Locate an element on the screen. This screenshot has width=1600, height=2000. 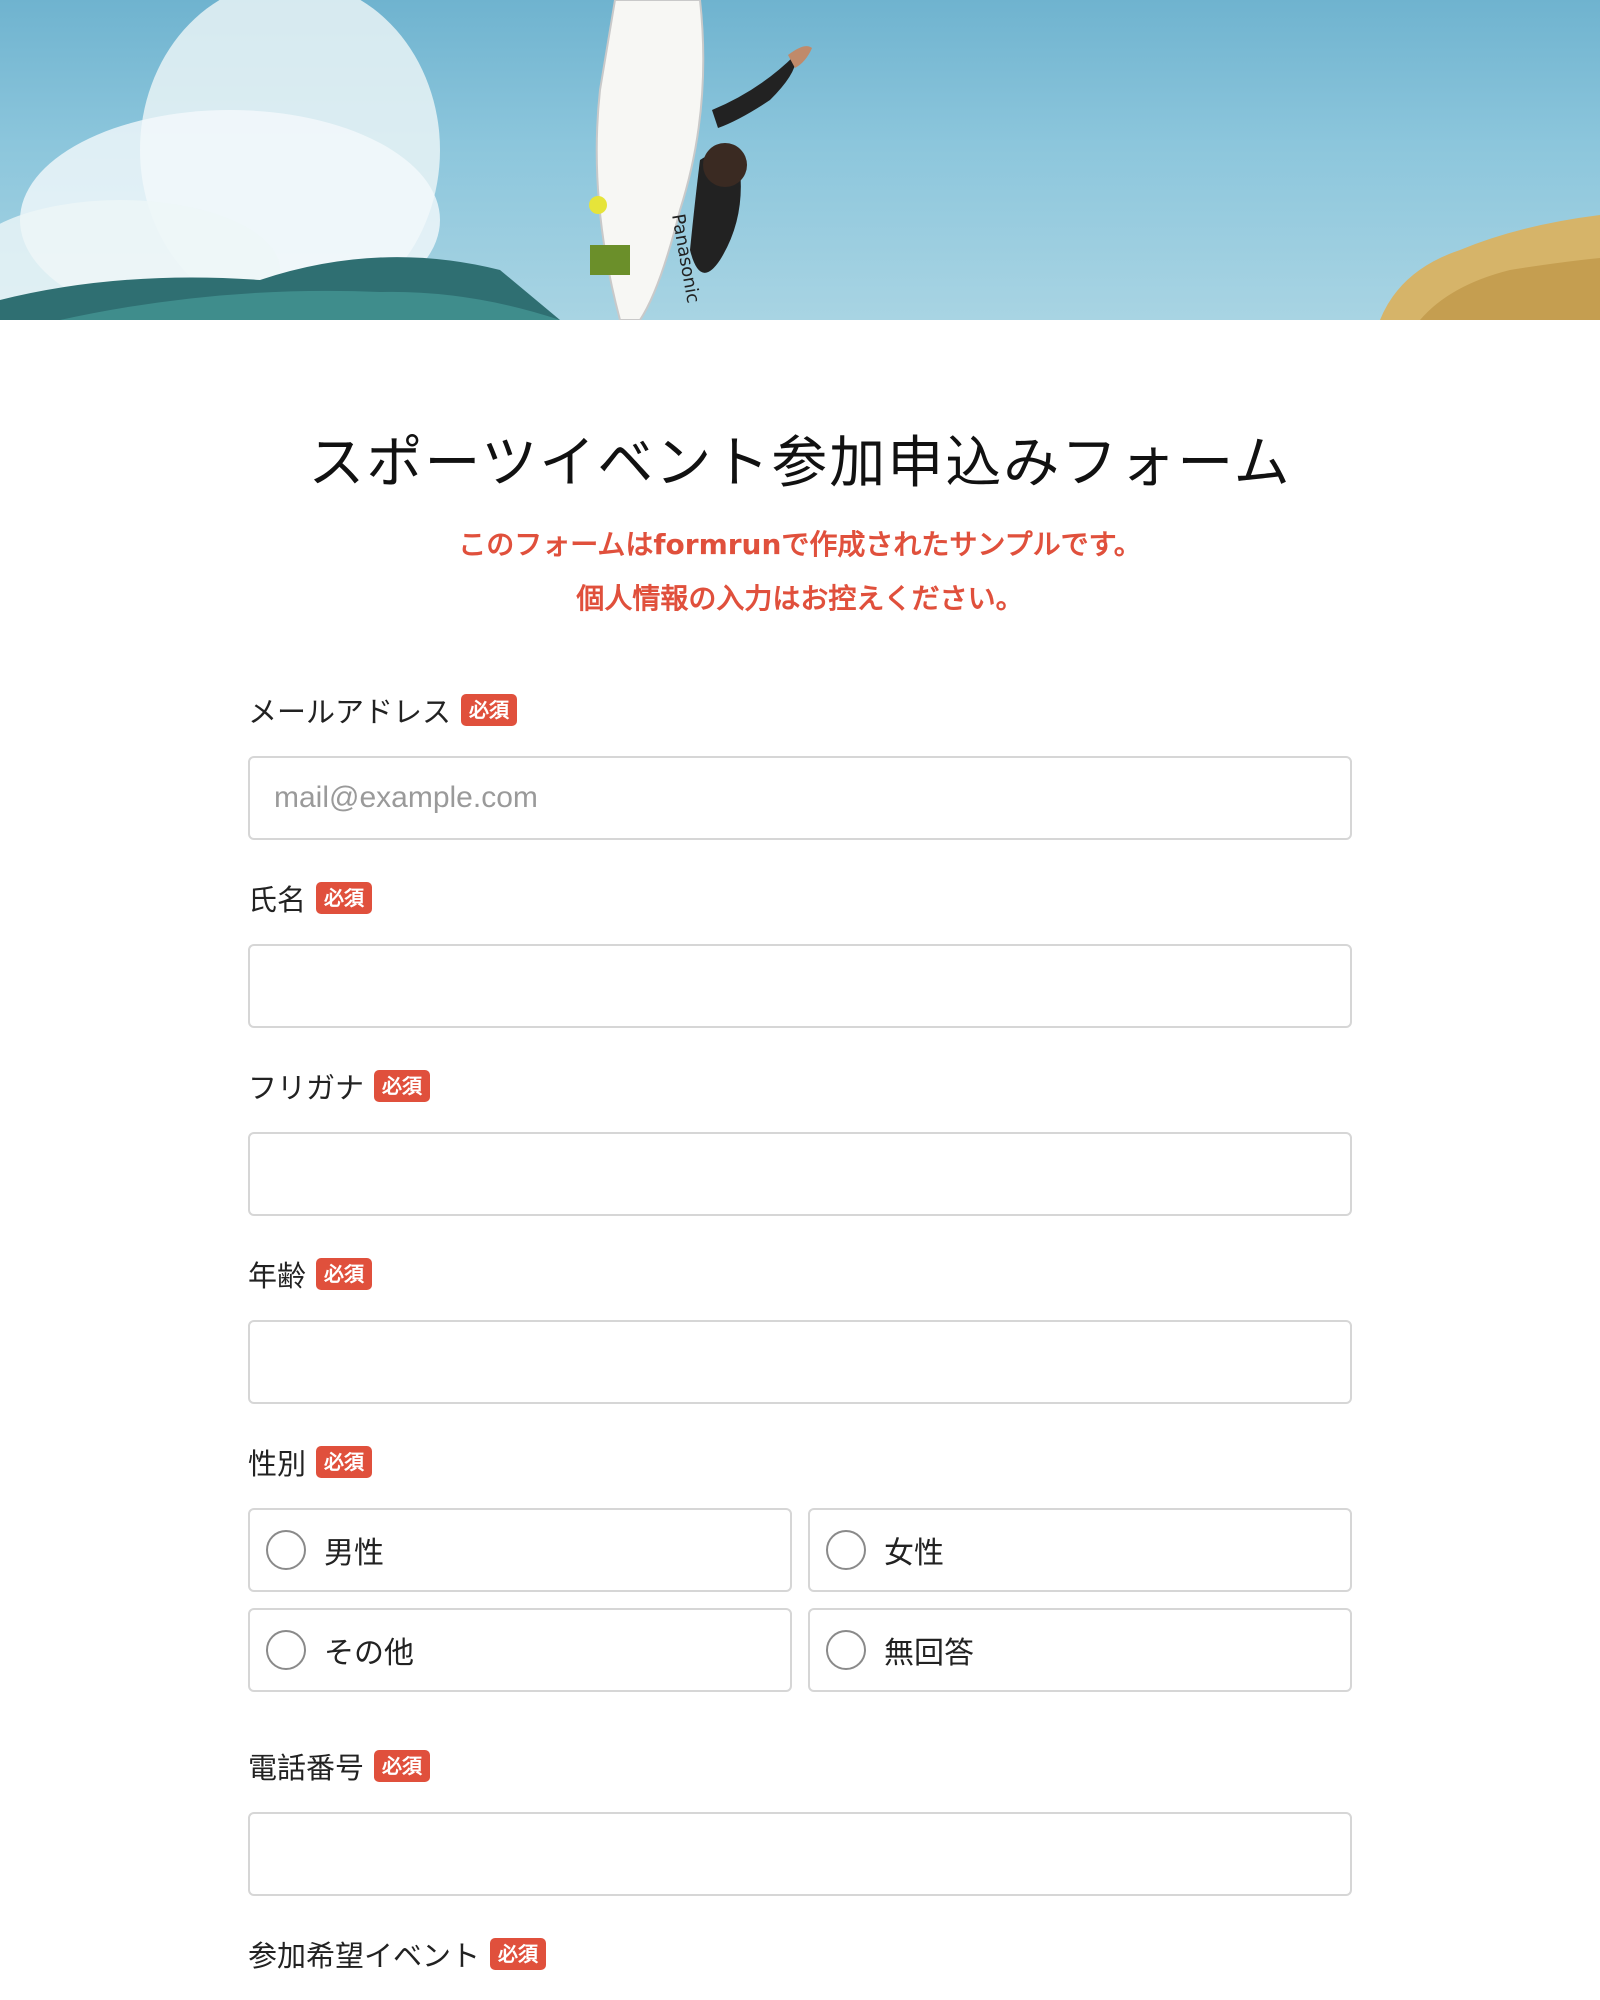
gender-option-label: その他 is located at coordinates (369, 1653).